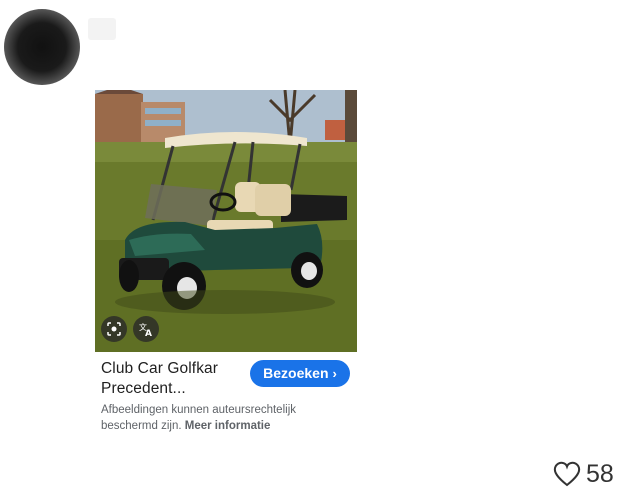  What do you see at coordinates (114, 329) in the screenshot?
I see `lens-icon` at bounding box center [114, 329].